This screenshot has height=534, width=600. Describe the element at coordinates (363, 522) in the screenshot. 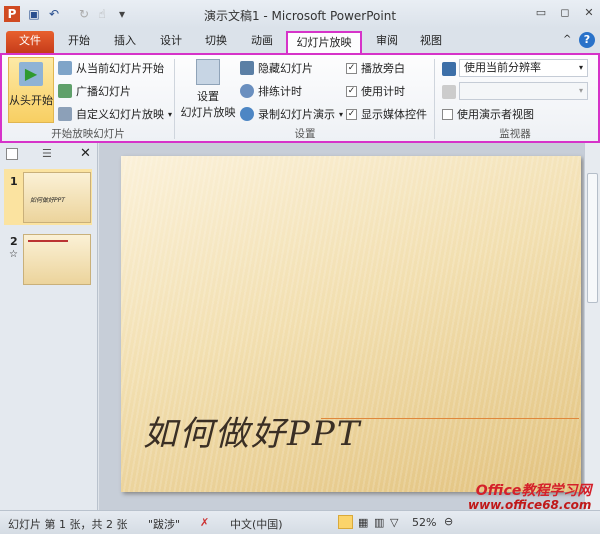

I see `slide-sorter-icon: ▦` at that location.